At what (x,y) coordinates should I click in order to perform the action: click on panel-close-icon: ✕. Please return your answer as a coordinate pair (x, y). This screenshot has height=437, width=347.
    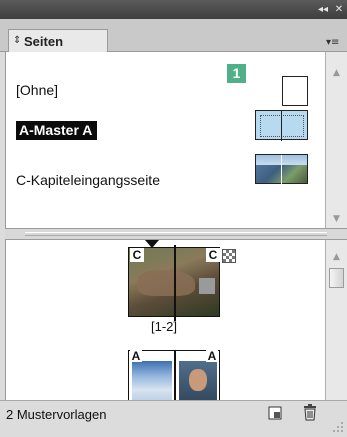
    Looking at the image, I should click on (339, 9).